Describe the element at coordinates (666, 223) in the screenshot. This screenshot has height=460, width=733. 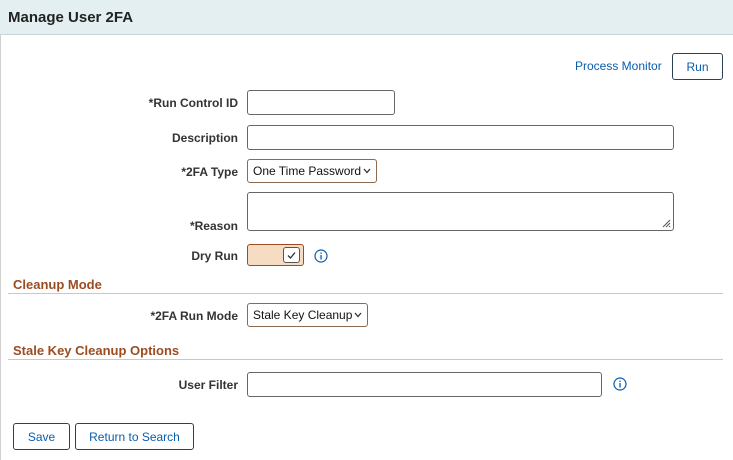
I see `resize-grip-icon` at that location.